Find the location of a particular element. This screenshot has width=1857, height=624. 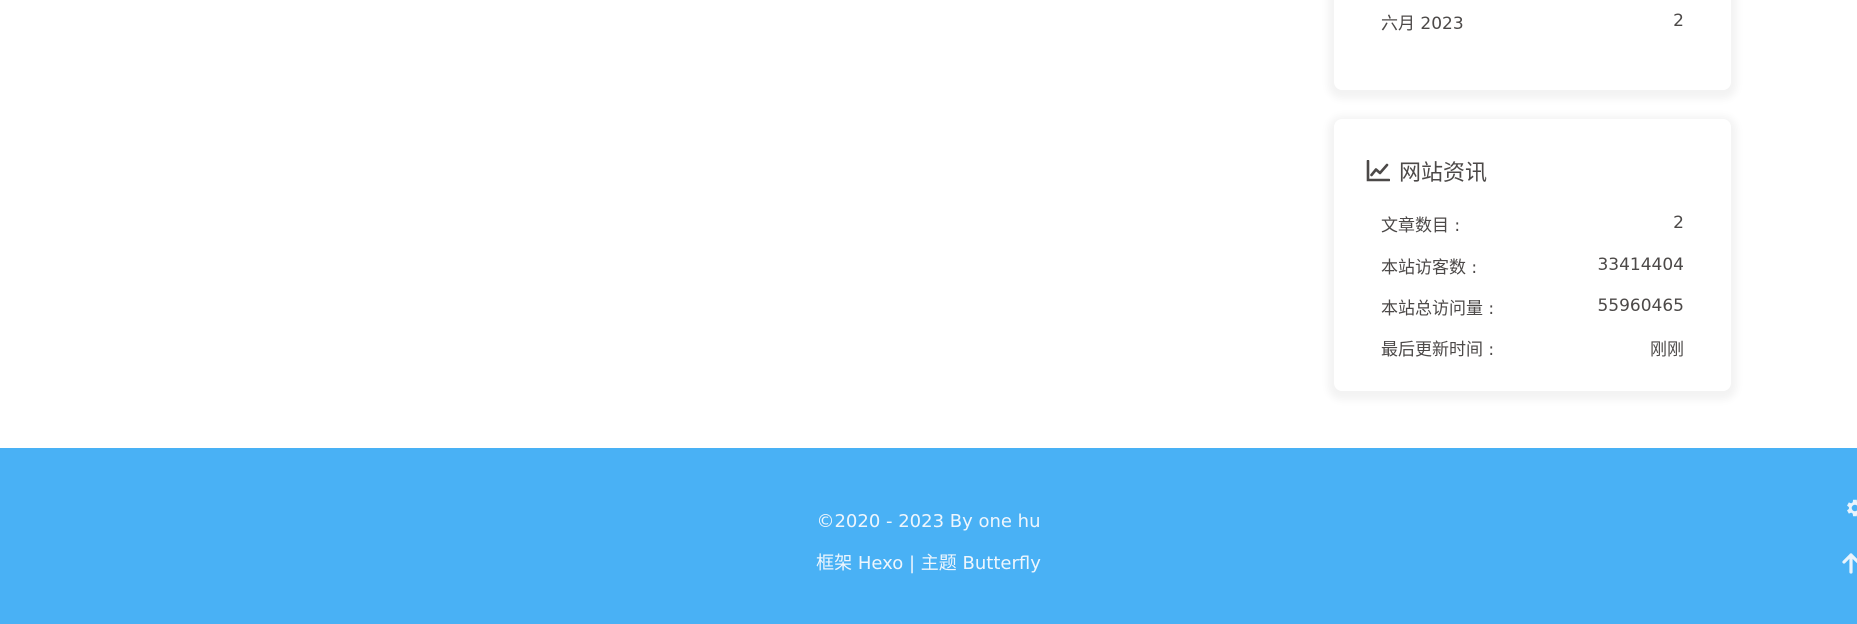

hexo-link: Hexo is located at coordinates (880, 563).